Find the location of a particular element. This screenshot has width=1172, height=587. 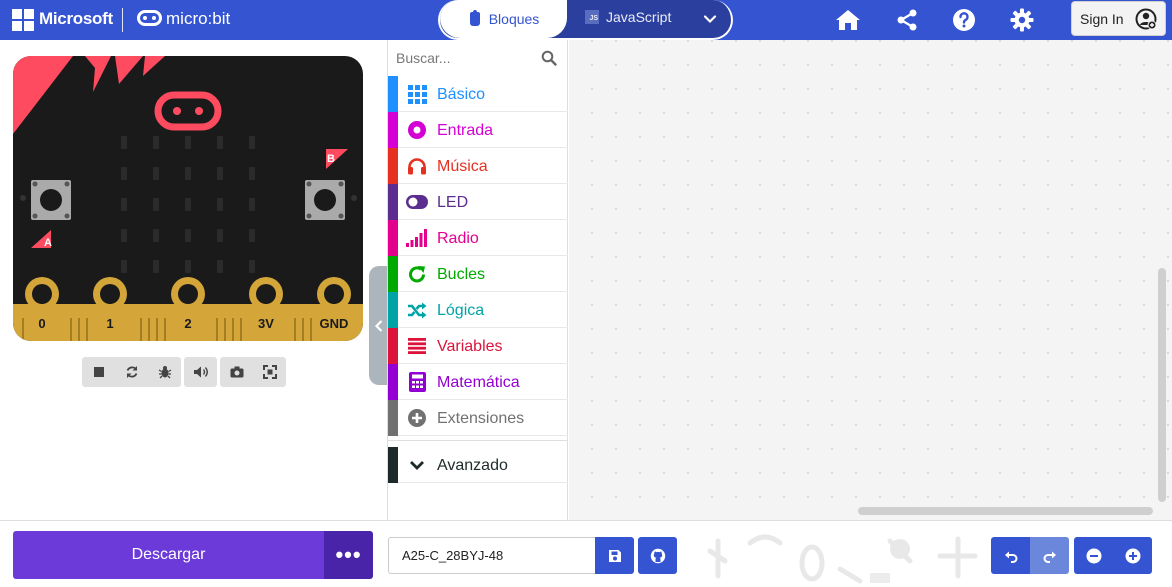

simulator-toolbar is located at coordinates (185, 372).